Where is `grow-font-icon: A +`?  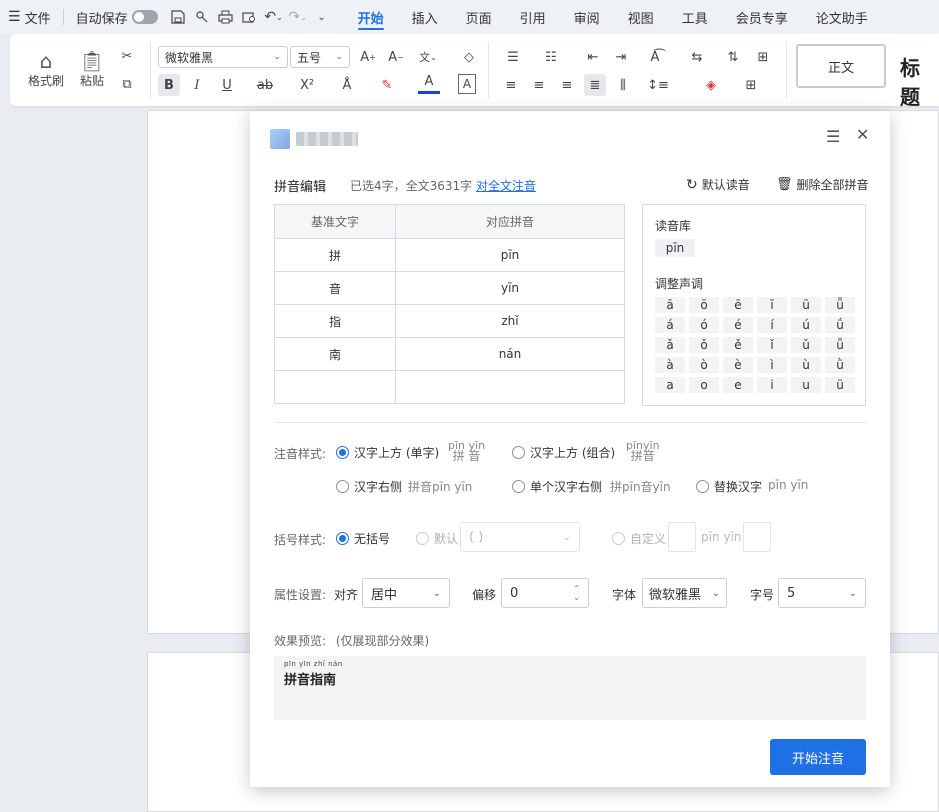 grow-font-icon: A + is located at coordinates (368, 57).